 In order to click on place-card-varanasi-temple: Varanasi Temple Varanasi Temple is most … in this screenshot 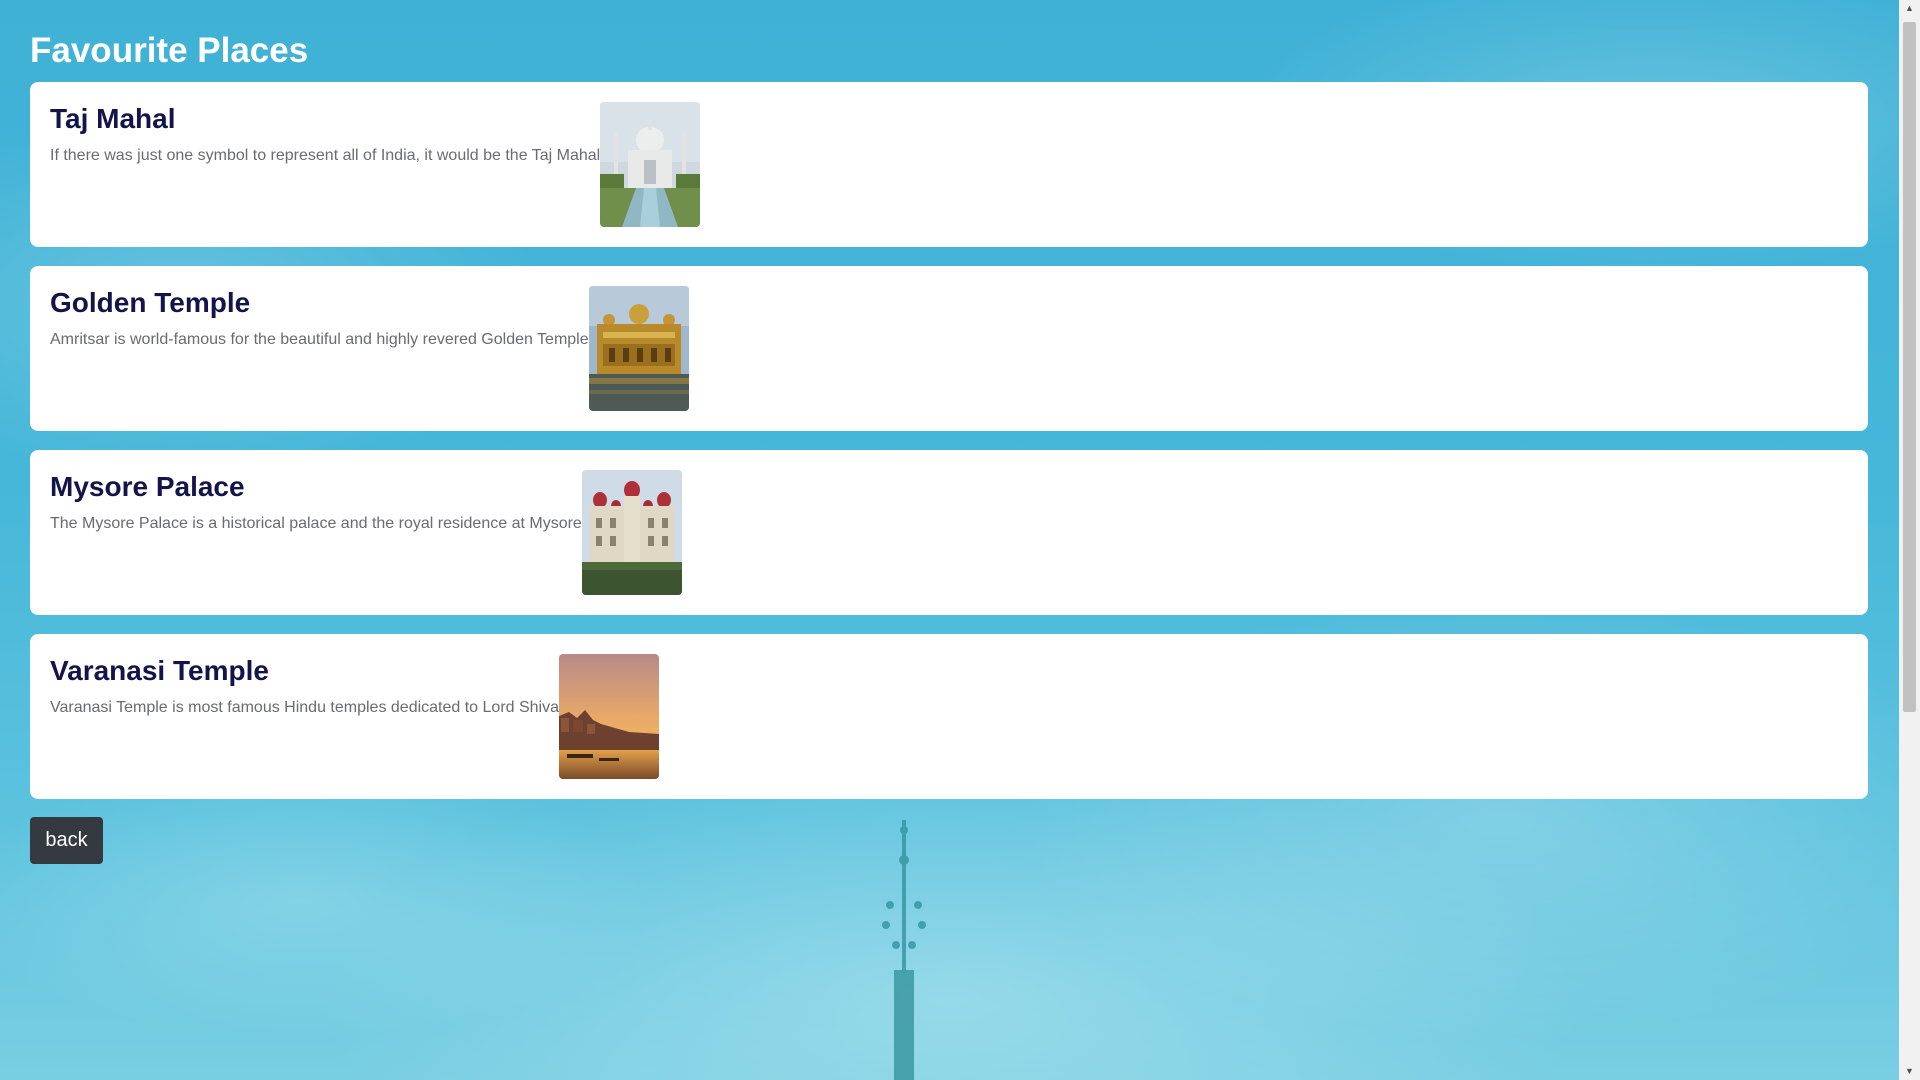, I will do `click(949, 716)`.